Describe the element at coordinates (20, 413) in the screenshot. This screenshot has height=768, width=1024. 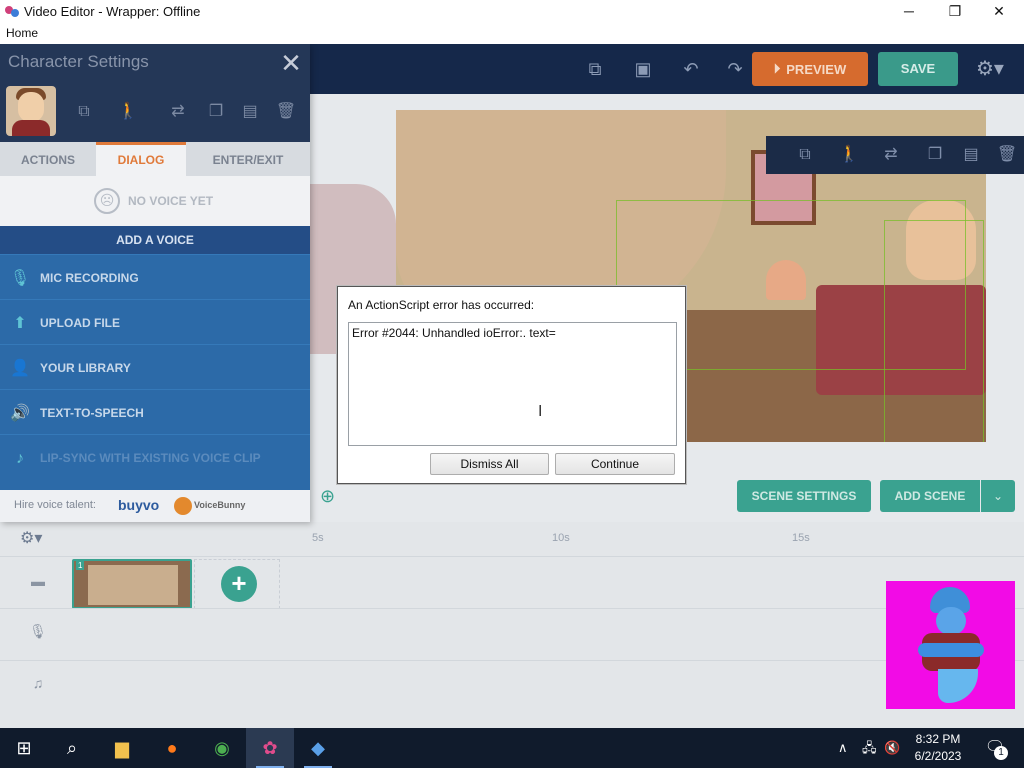
I see `text-to-speech-icon: 🔊` at that location.